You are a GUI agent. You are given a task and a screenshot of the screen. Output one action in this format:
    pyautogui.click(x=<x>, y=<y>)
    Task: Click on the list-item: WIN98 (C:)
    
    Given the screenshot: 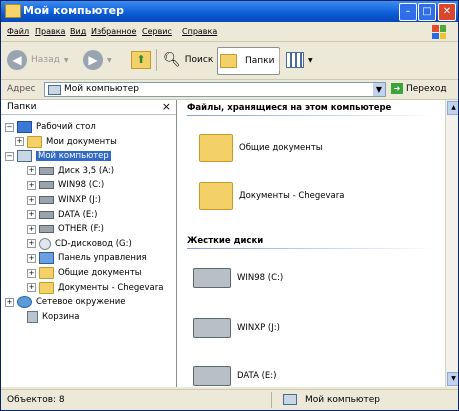 What is the action you would take?
    pyautogui.click(x=238, y=278)
    